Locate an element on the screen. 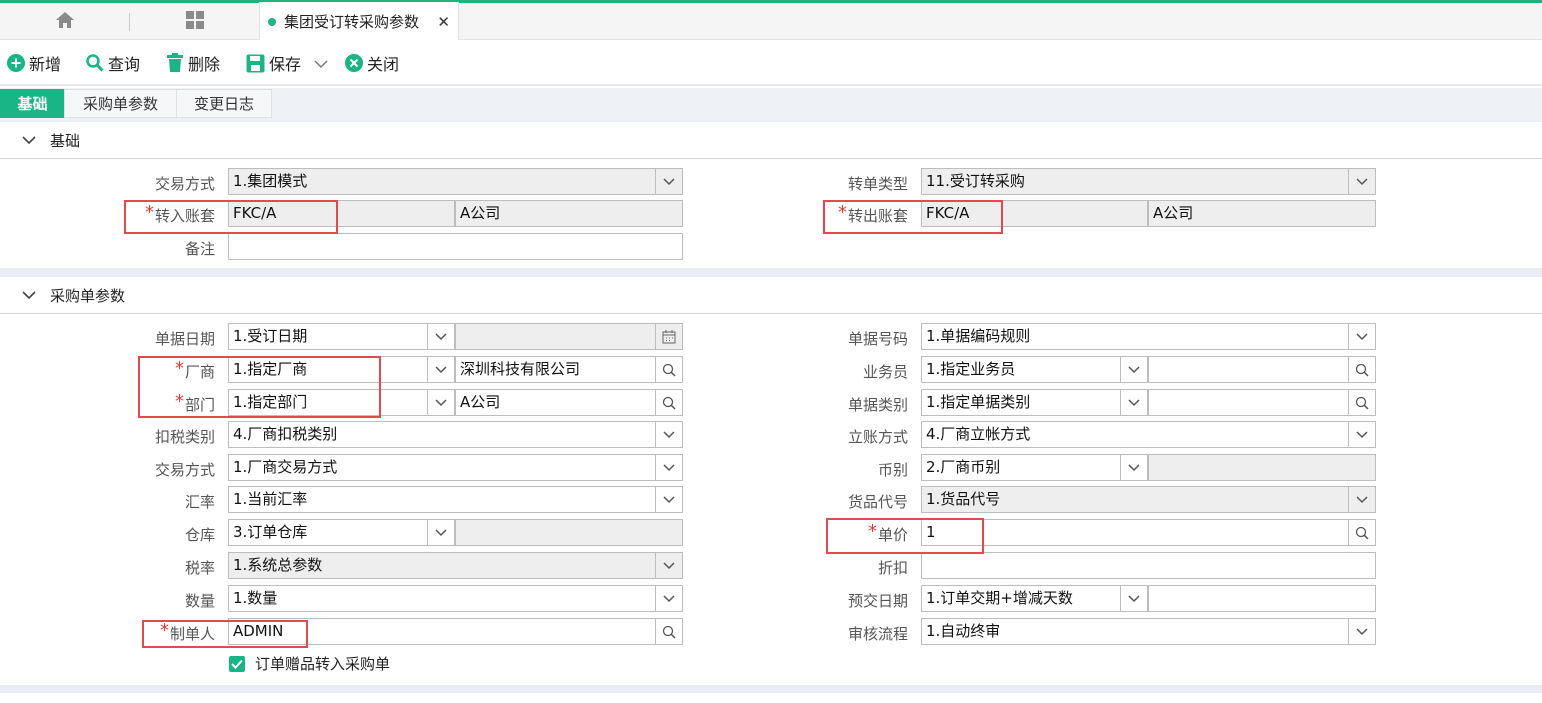 This screenshot has height=703, width=1542. tab-purchase-params: 采购单参数 is located at coordinates (120, 103).